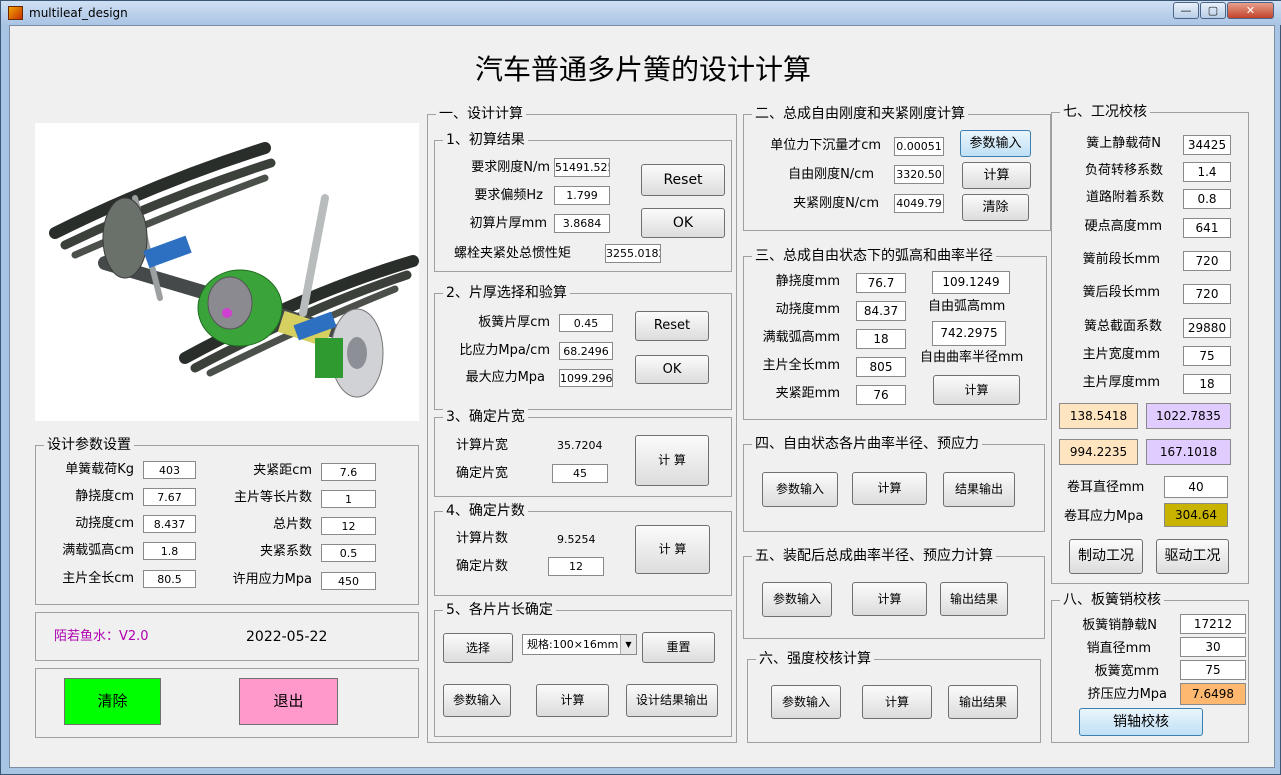 Image resolution: width=1281 pixels, height=775 pixels. What do you see at coordinates (1207, 384) in the screenshot?
I see `s7-value-8: 18` at bounding box center [1207, 384].